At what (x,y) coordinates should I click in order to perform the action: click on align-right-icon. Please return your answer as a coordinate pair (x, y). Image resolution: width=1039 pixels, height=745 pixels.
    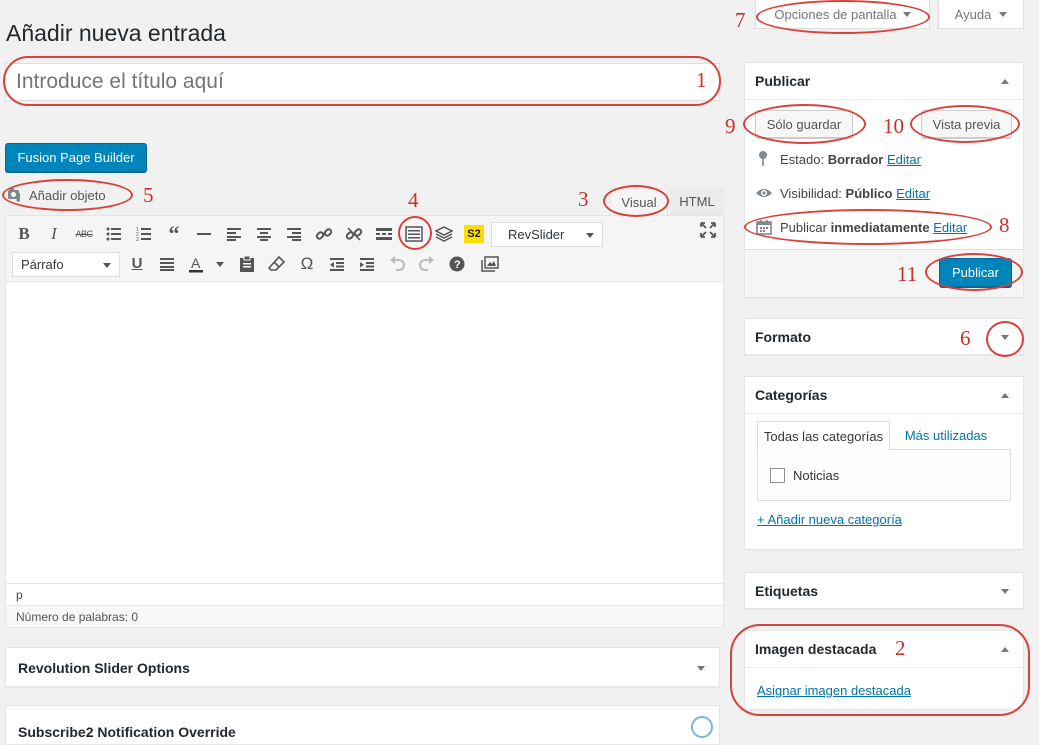
    Looking at the image, I should click on (294, 234).